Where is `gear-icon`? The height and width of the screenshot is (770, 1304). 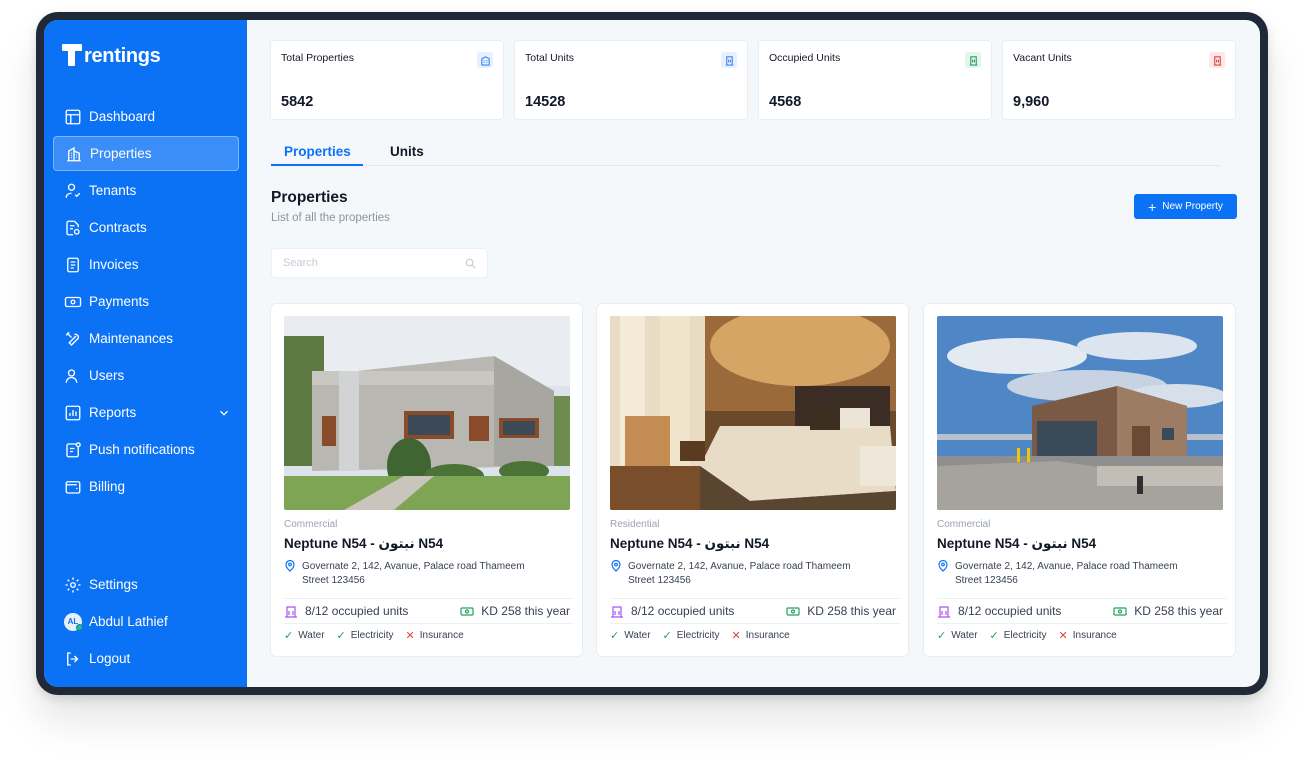 gear-icon is located at coordinates (73, 584).